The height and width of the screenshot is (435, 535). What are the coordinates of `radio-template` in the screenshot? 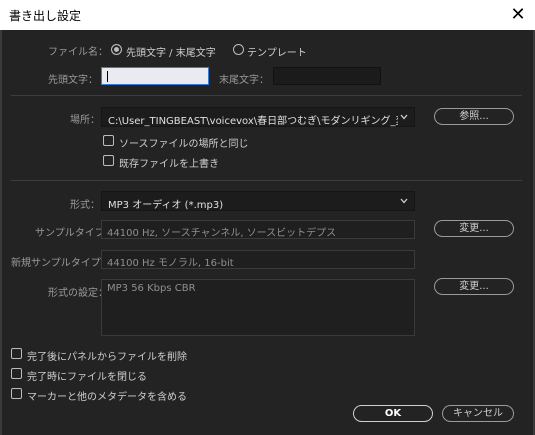 It's located at (238, 49).